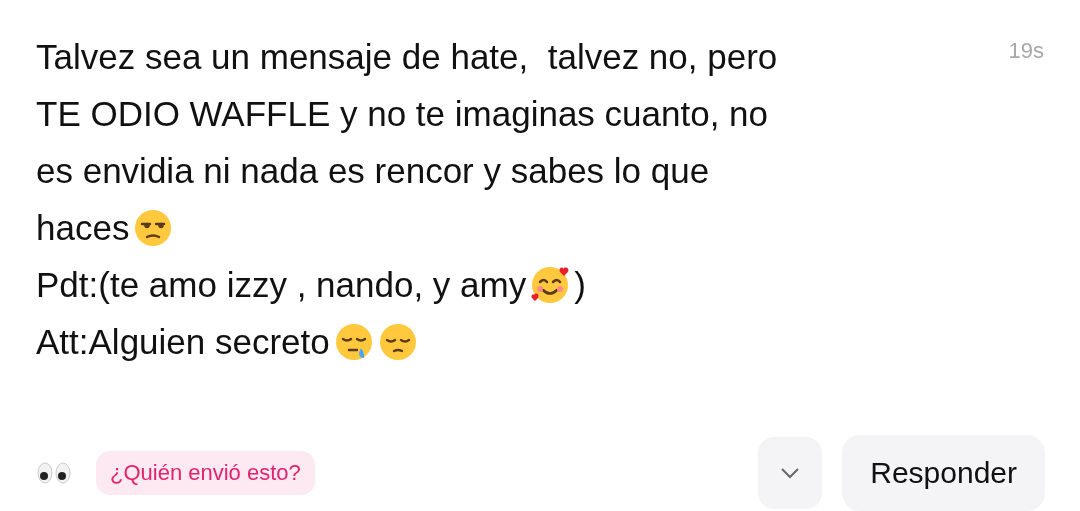  I want to click on reply-button: Responder, so click(943, 473).